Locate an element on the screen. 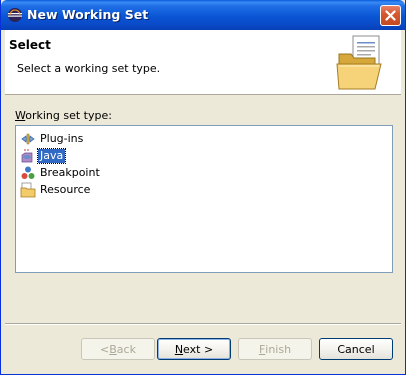 Image resolution: width=406 pixels, height=375 pixels. finish-button: Finish is located at coordinates (275, 349).